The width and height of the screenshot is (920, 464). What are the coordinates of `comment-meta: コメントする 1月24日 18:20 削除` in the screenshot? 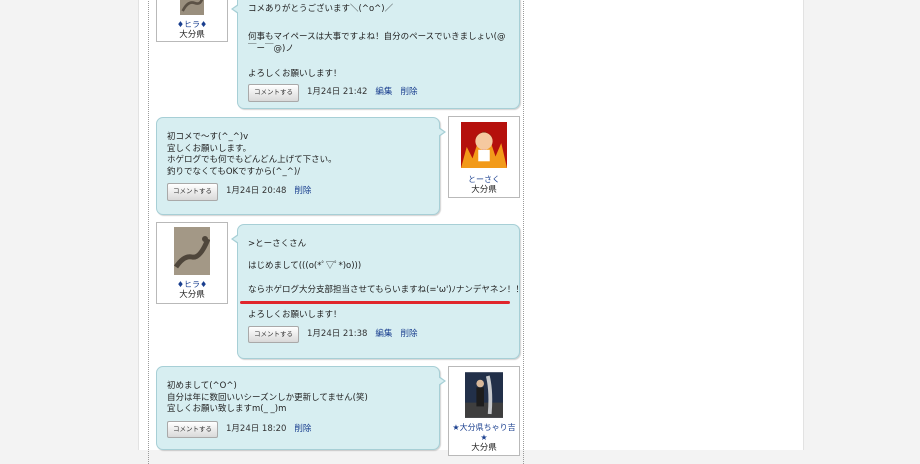 It's located at (299, 429).